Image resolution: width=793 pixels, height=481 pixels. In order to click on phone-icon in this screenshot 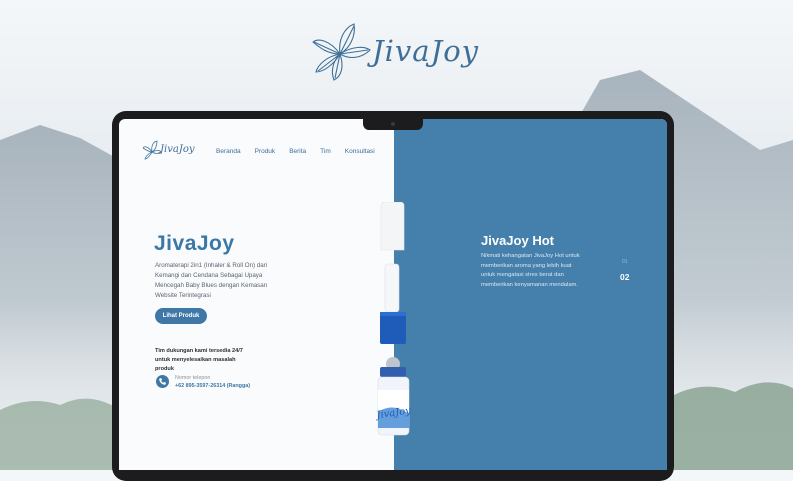, I will do `click(162, 381)`.